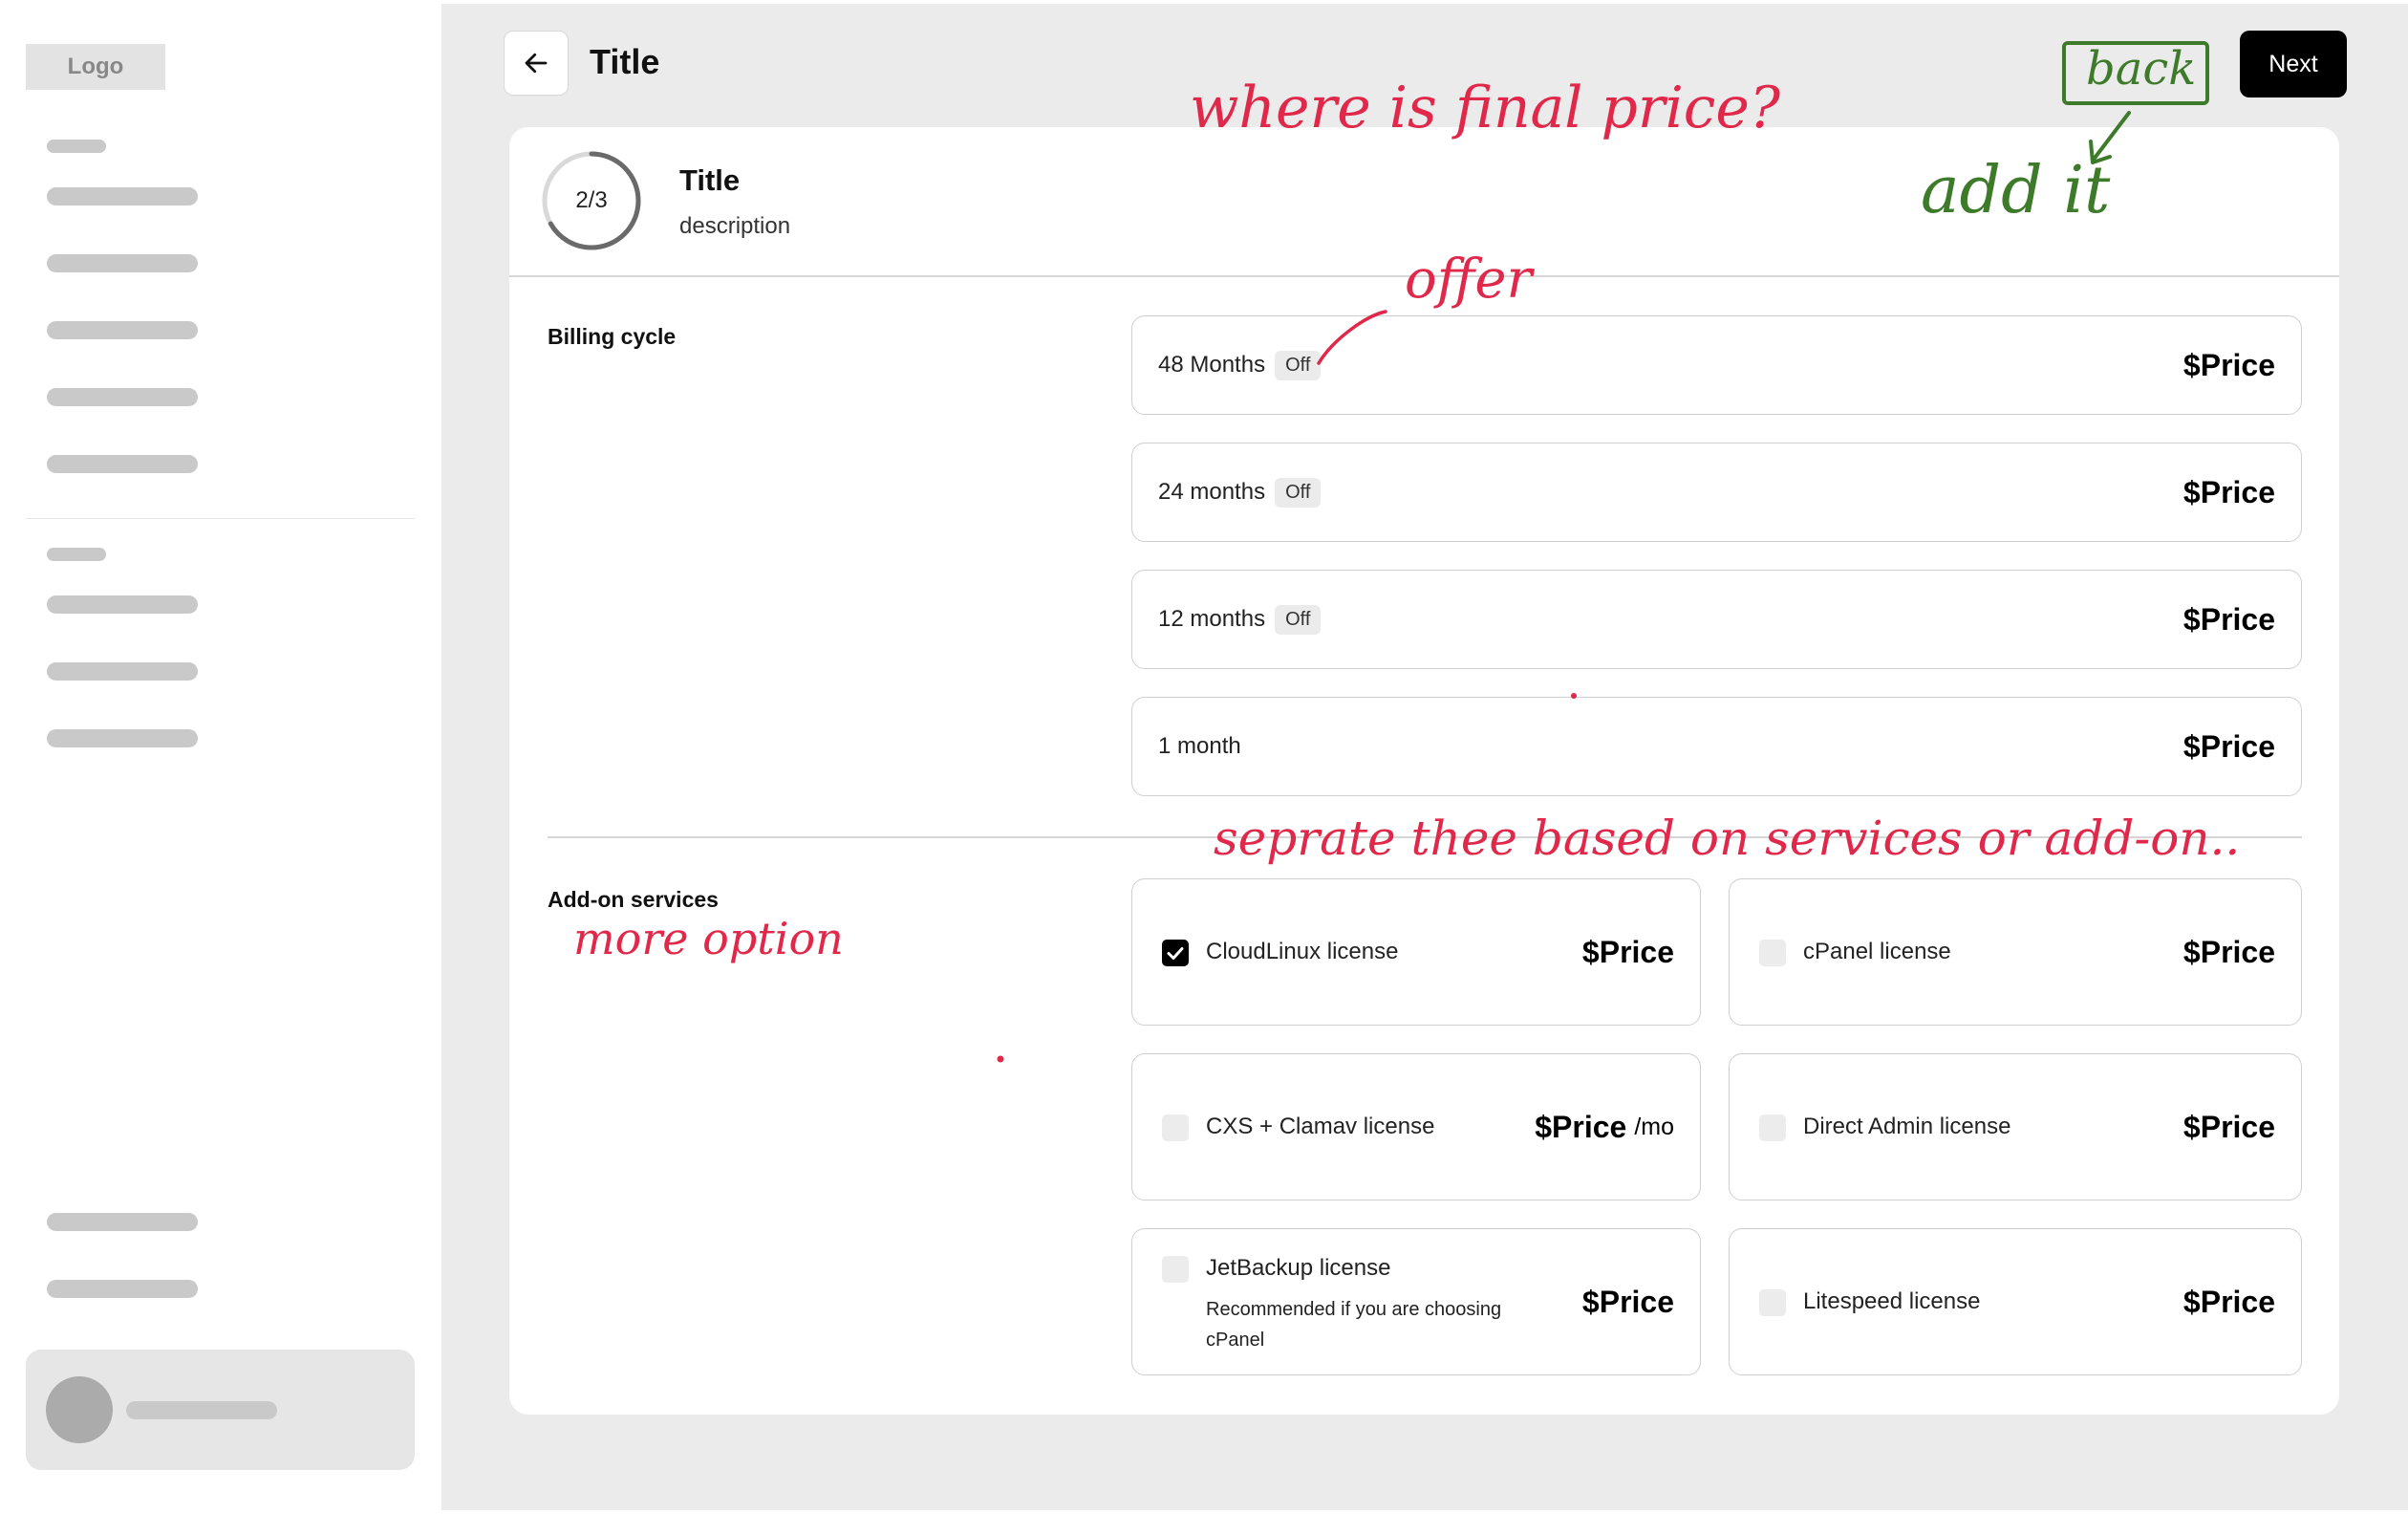 The image size is (2408, 1514). What do you see at coordinates (1303, 951) in the screenshot?
I see `addon-name: CloudLinux license` at bounding box center [1303, 951].